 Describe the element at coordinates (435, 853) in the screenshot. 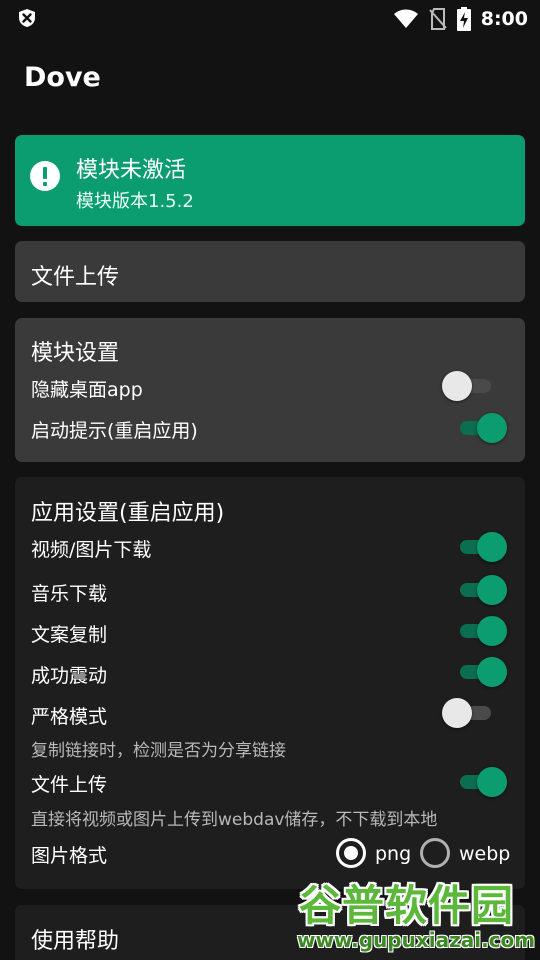

I see `image-format-webp-radio` at that location.